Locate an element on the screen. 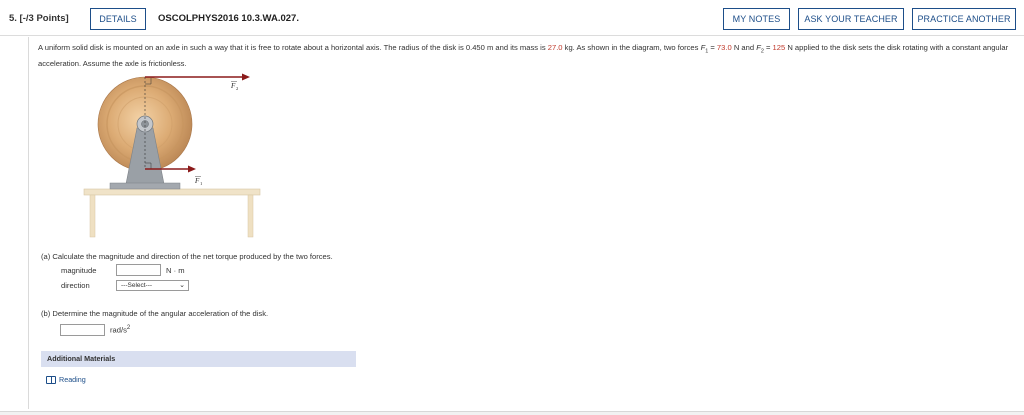 Image resolution: width=1024 pixels, height=415 pixels. my-notes-button: MY NOTES is located at coordinates (756, 19).